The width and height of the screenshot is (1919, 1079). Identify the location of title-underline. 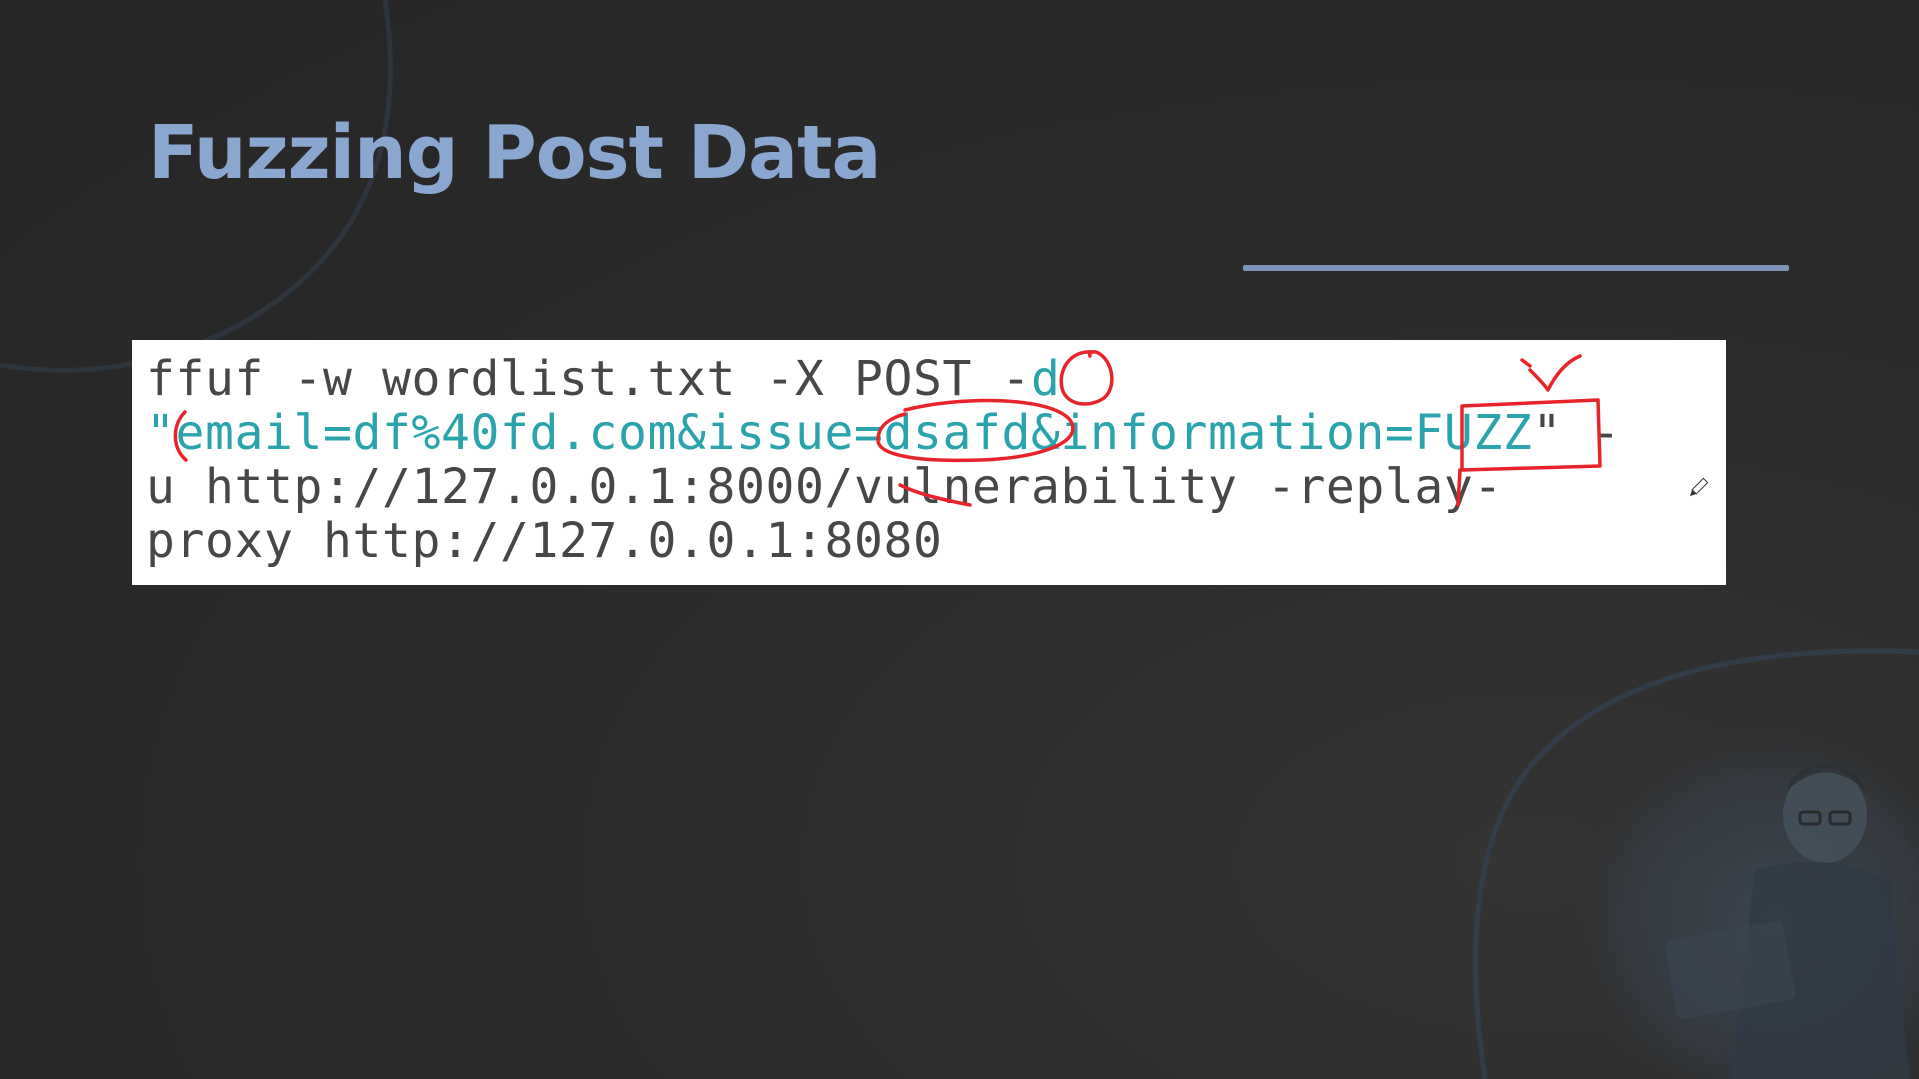
(1516, 268).